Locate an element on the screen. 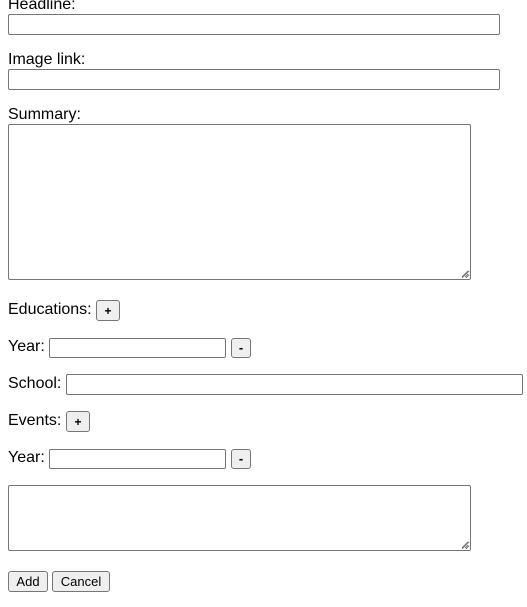 This screenshot has width=527, height=607. education-year-label: Year: is located at coordinates (26, 346).